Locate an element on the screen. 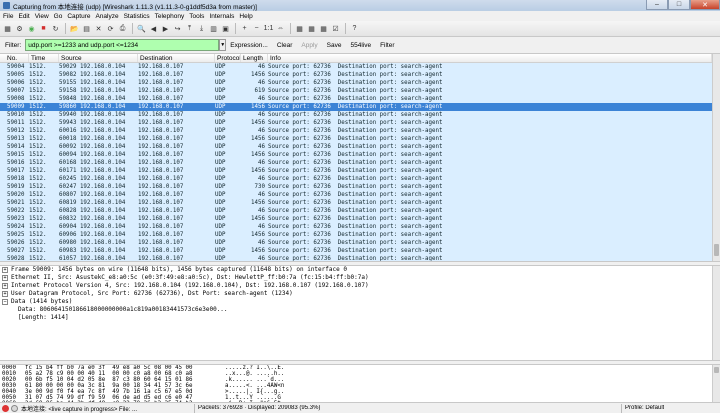  column-header-no: No. is located at coordinates (14, 58).